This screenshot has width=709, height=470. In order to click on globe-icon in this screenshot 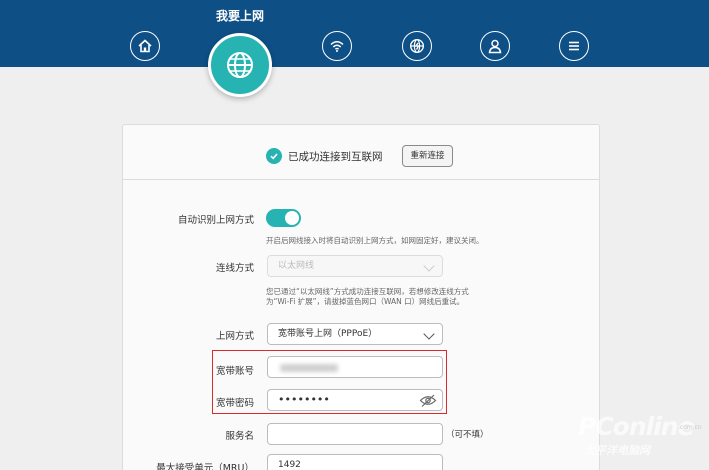, I will do `click(240, 65)`.